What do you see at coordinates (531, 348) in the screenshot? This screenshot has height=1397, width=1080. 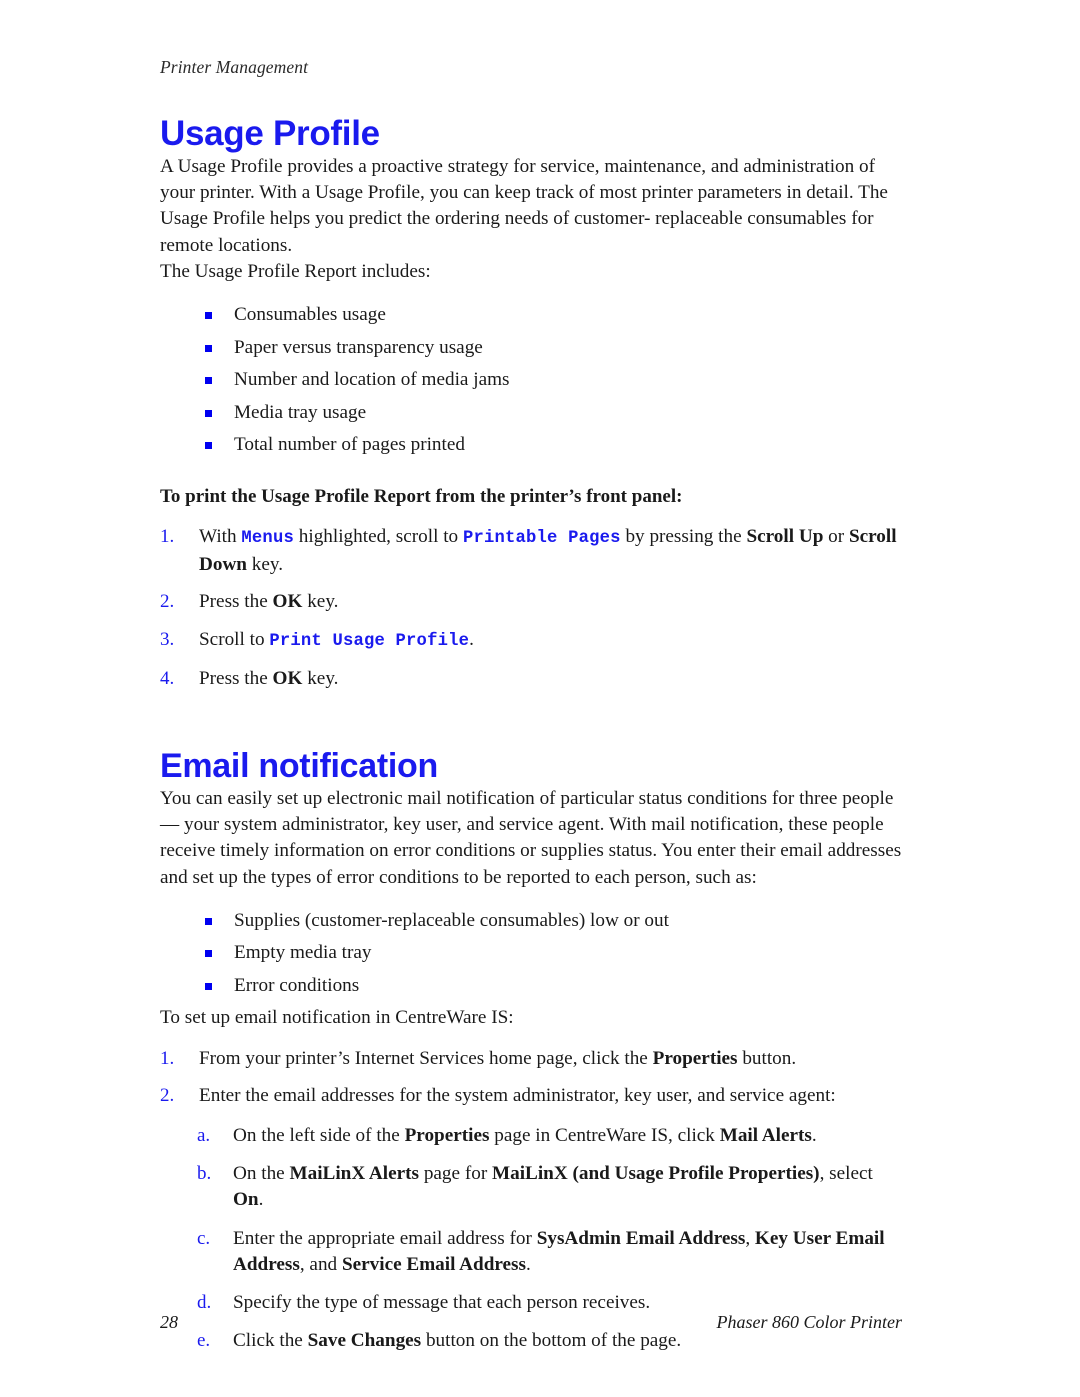 I see `list-item: Paper versus transparency usage` at bounding box center [531, 348].